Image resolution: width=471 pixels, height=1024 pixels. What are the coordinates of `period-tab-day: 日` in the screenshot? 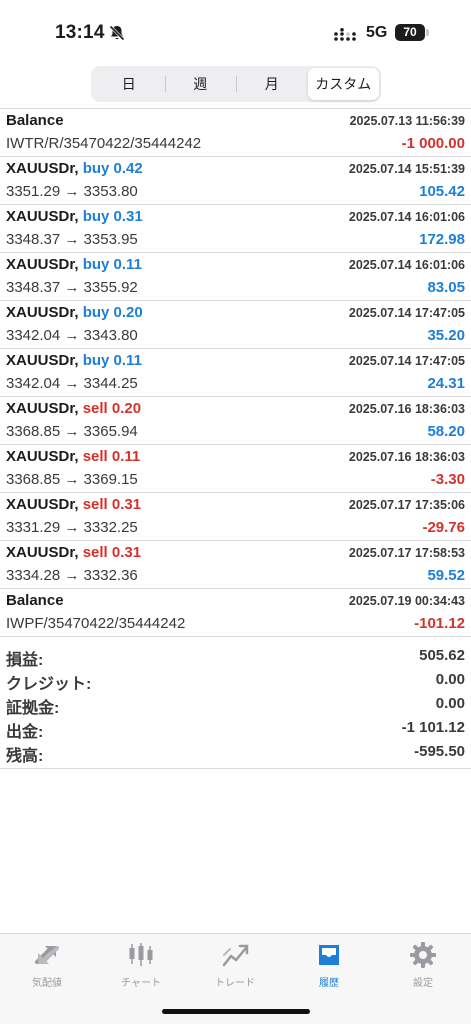 It's located at (129, 84).